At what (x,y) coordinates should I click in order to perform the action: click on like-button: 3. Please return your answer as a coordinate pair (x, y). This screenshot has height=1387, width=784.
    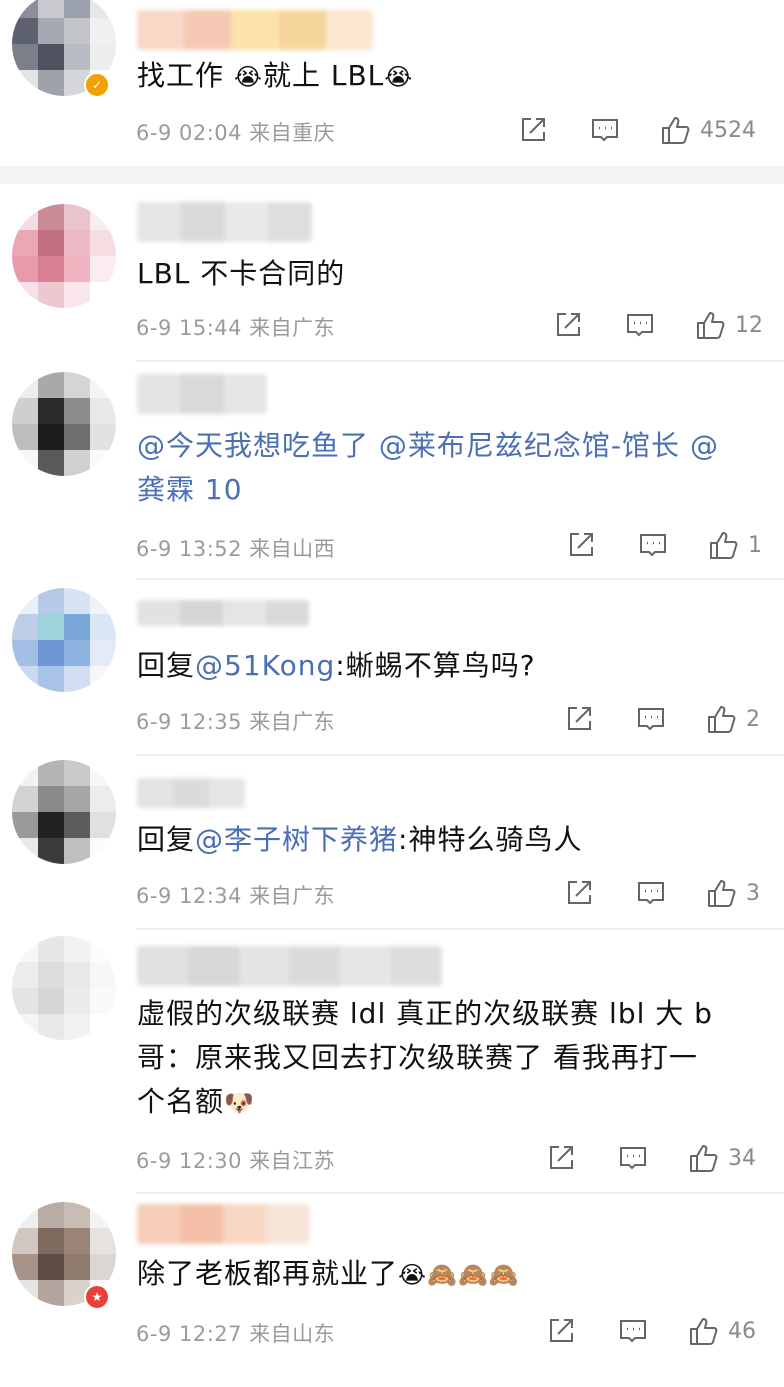
    Looking at the image, I should click on (733, 893).